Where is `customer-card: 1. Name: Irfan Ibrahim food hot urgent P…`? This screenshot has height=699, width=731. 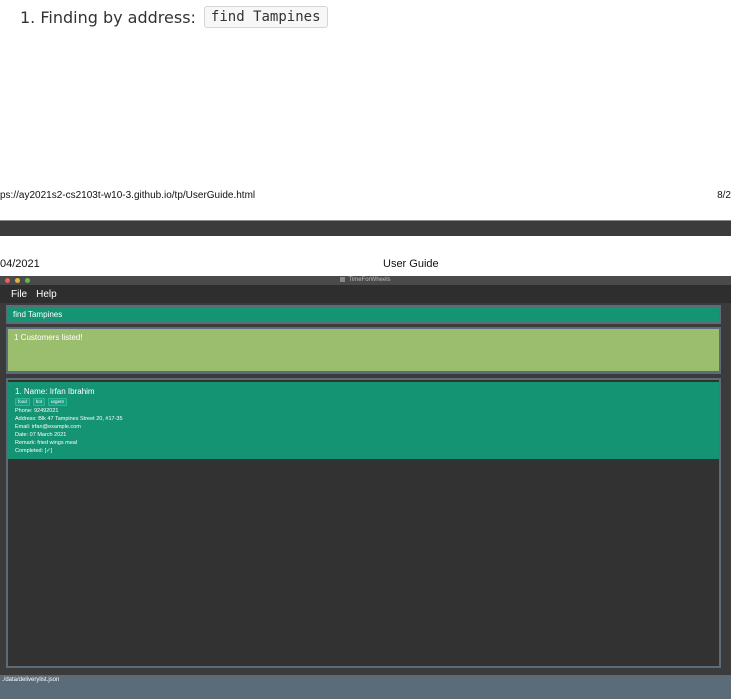 customer-card: 1. Name: Irfan Ibrahim food hot urgent P… is located at coordinates (363, 420).